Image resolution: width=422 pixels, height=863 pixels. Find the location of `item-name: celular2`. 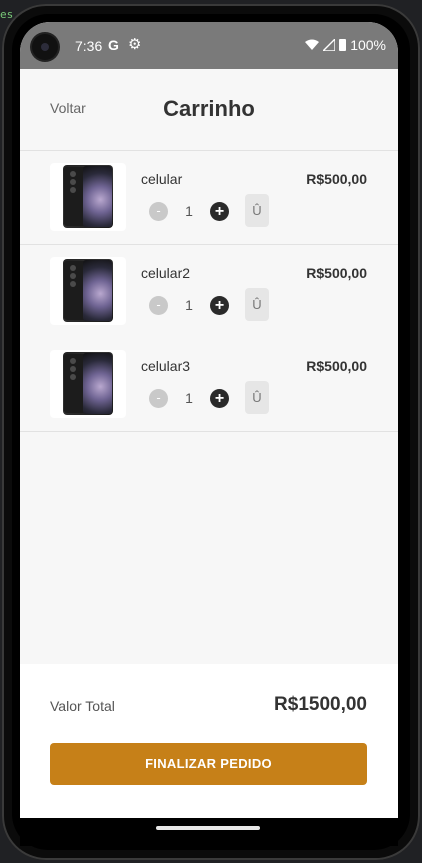

item-name: celular2 is located at coordinates (166, 273).